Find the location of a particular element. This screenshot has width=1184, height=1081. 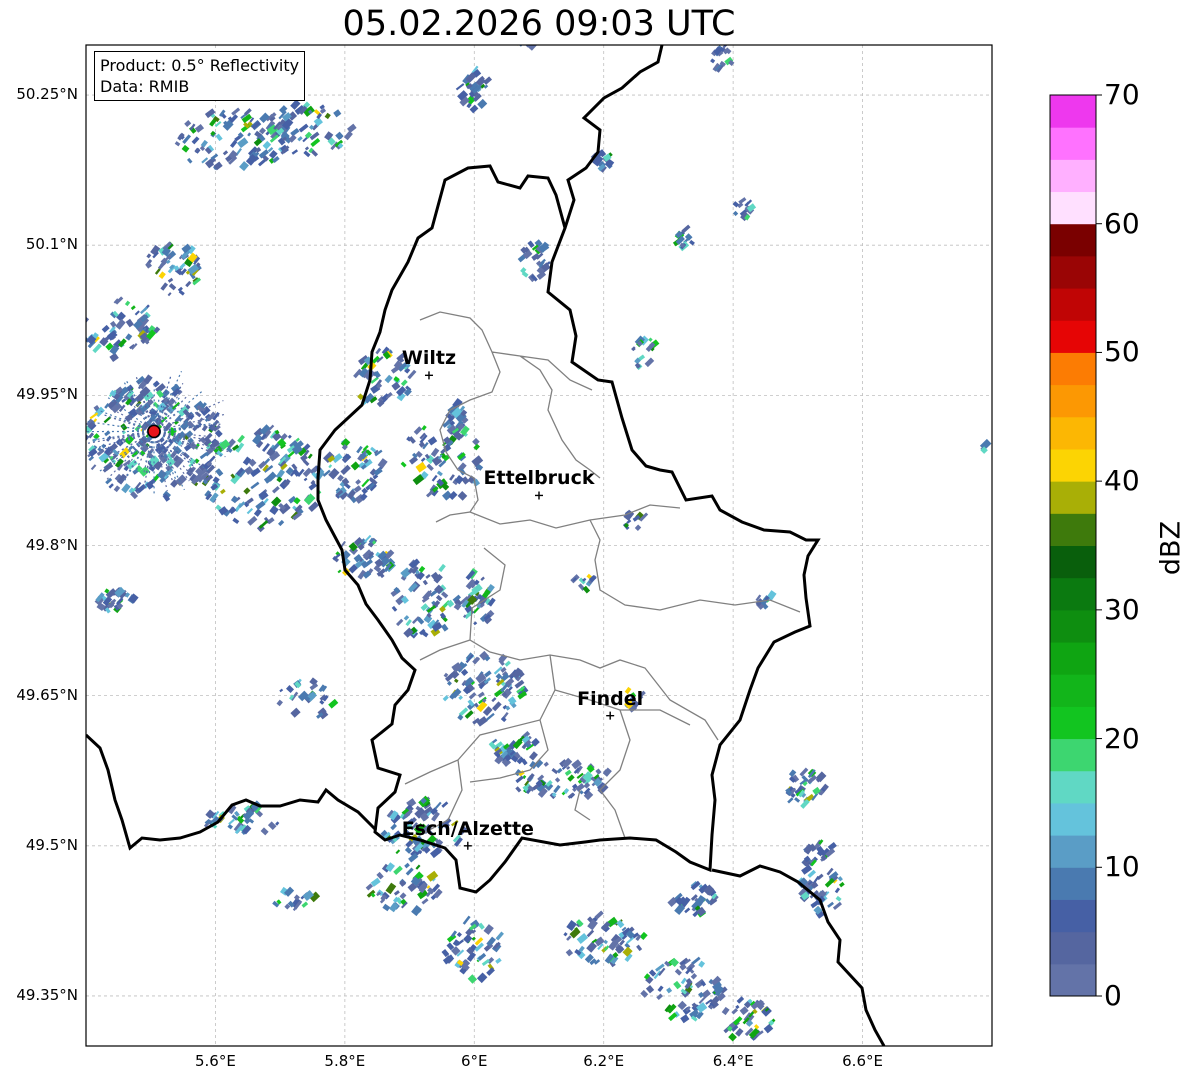

lon-tick-label: 5.6°E is located at coordinates (215, 1061).